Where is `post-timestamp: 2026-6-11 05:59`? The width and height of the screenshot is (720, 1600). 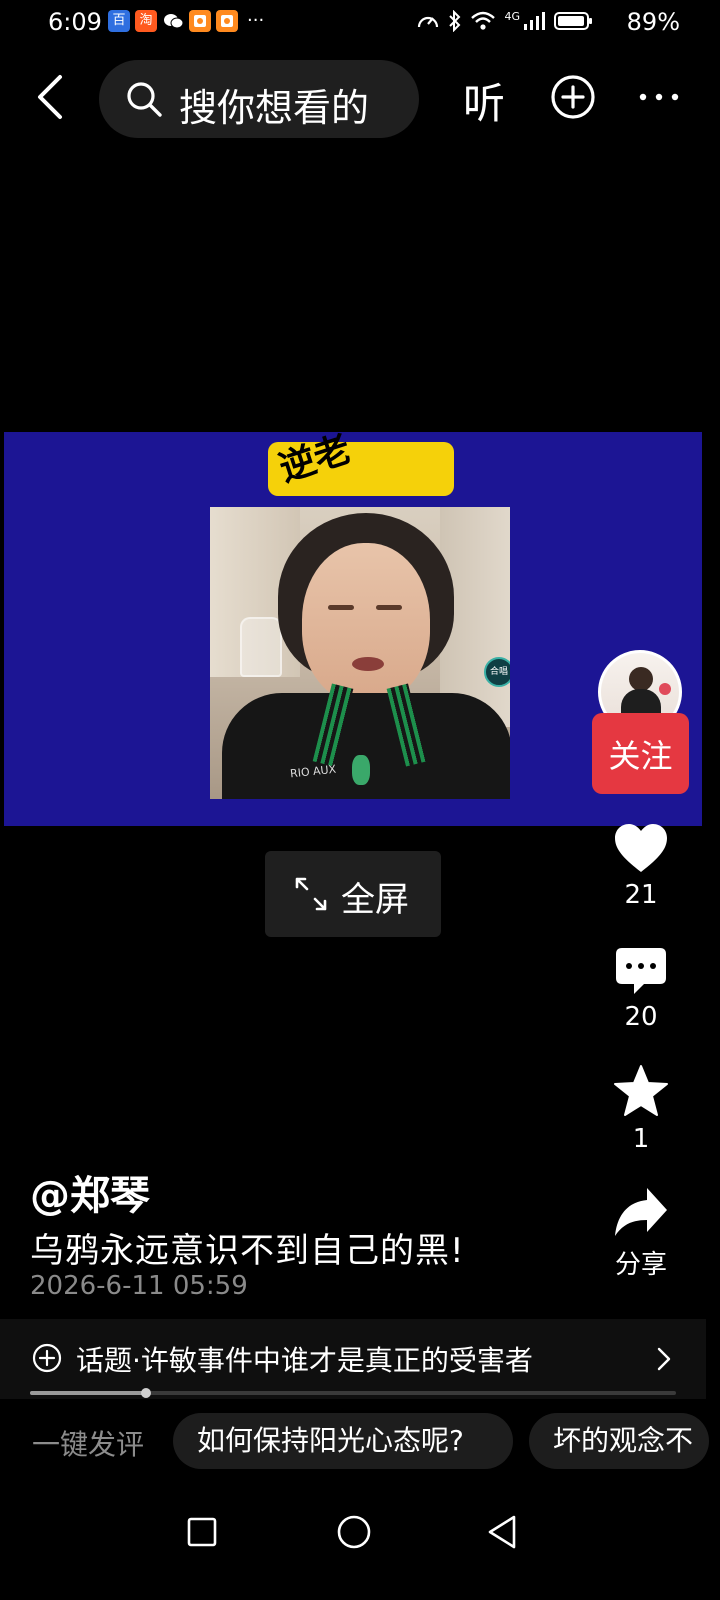 post-timestamp: 2026-6-11 05:59 is located at coordinates (139, 1286).